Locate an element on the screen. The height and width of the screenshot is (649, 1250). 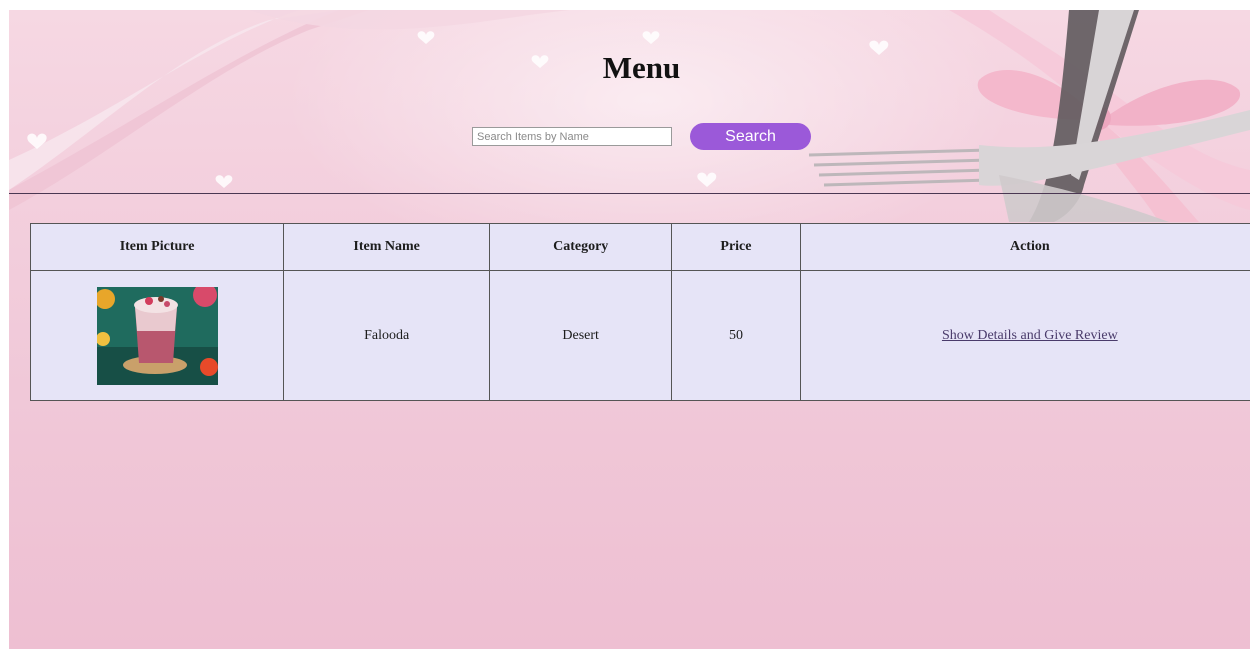
item-name-cell: Falooda is located at coordinates (387, 335).